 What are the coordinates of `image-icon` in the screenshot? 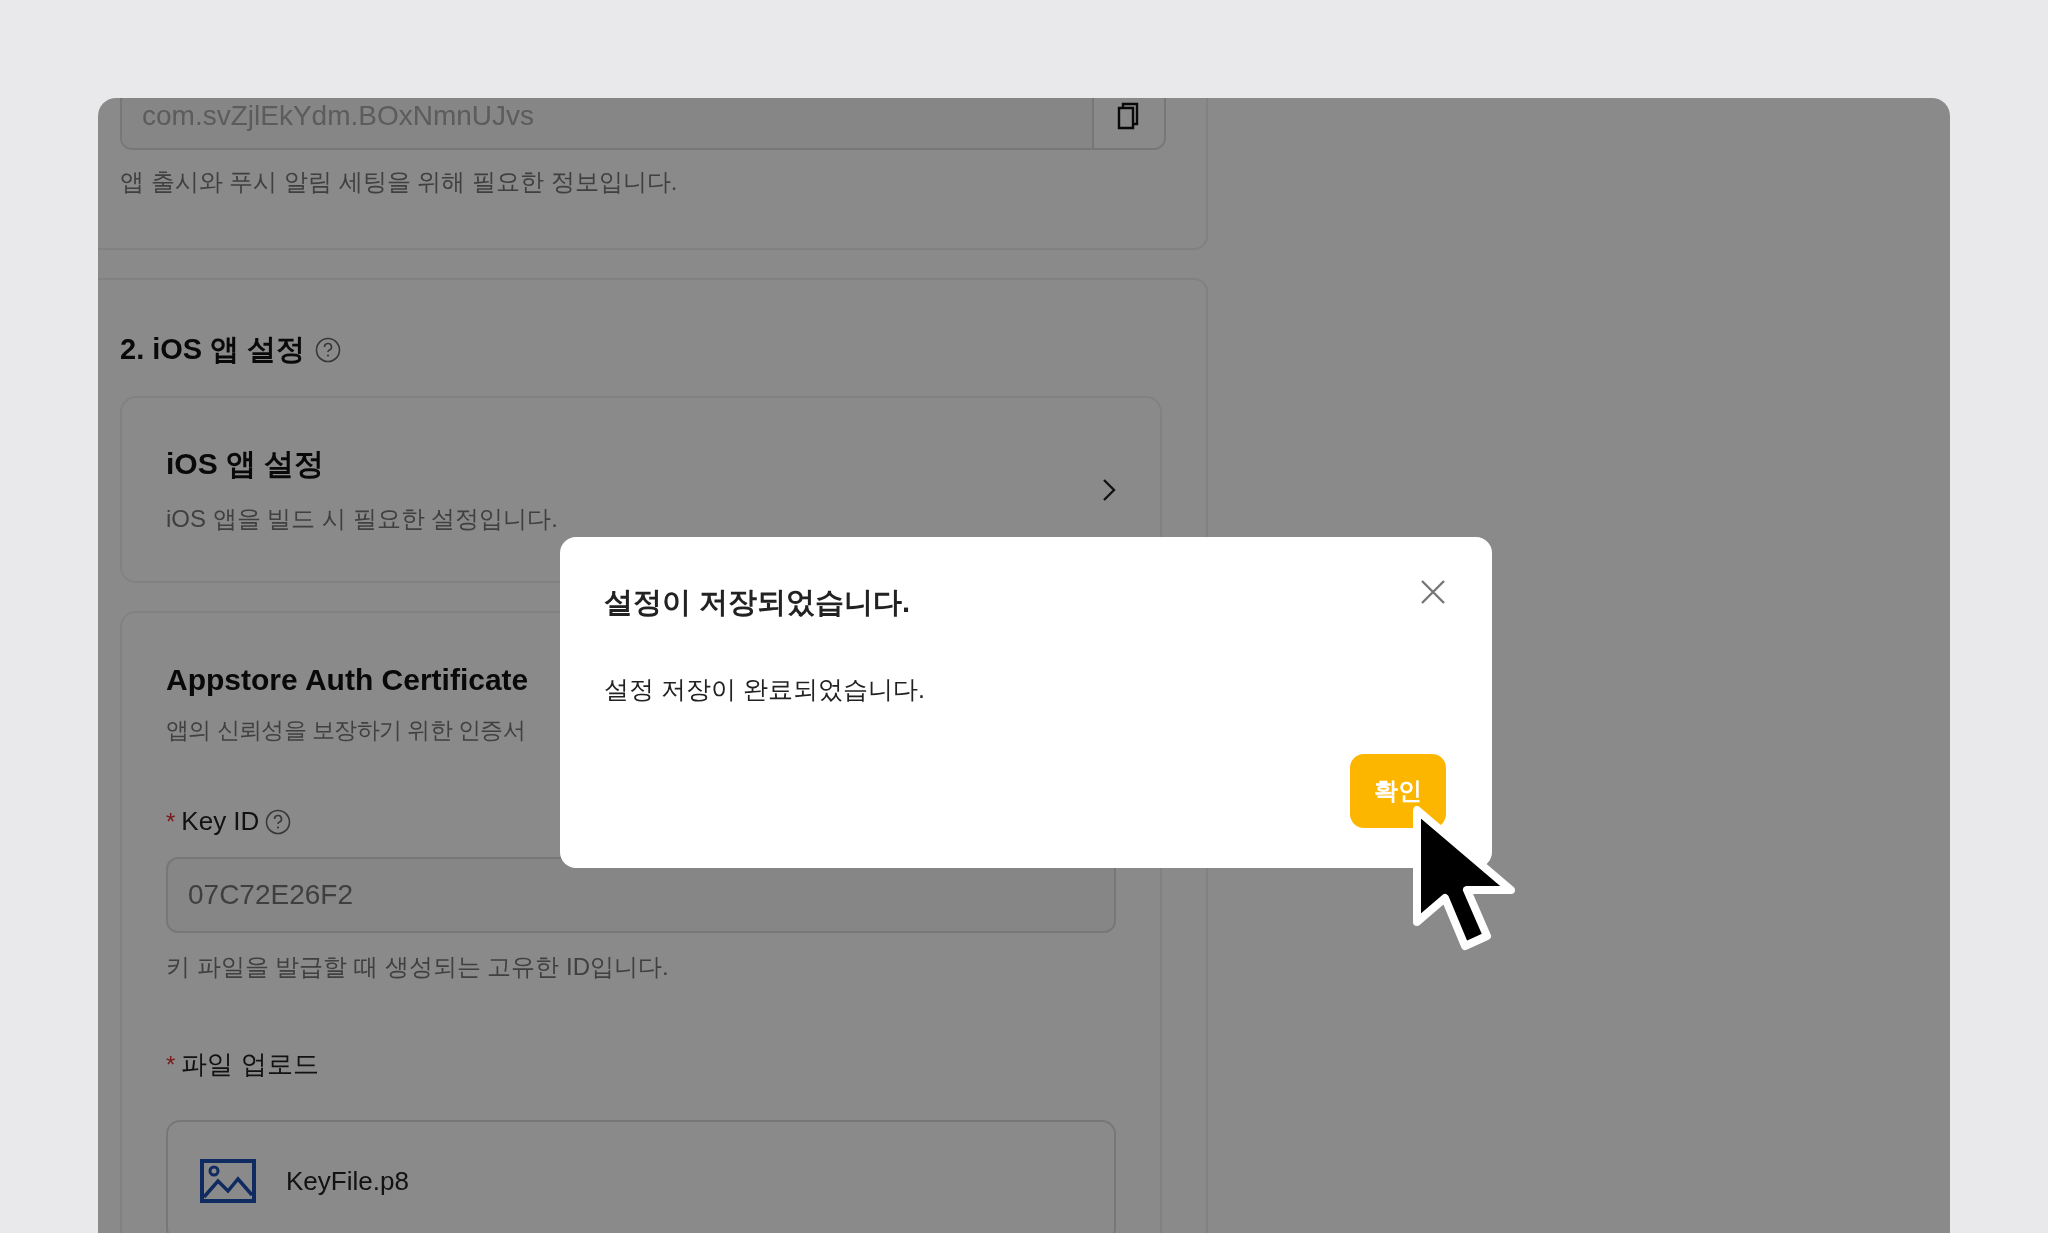 It's located at (228, 1181).